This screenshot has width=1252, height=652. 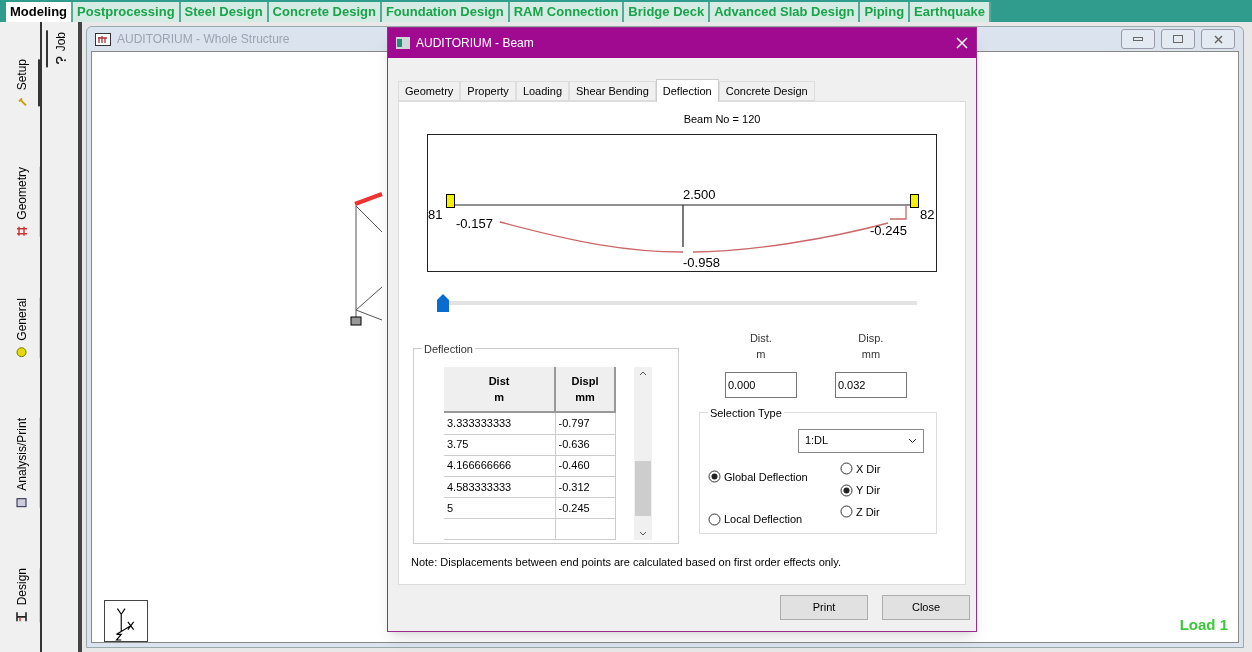 I want to click on start-node-label: 81, so click(x=435, y=214).